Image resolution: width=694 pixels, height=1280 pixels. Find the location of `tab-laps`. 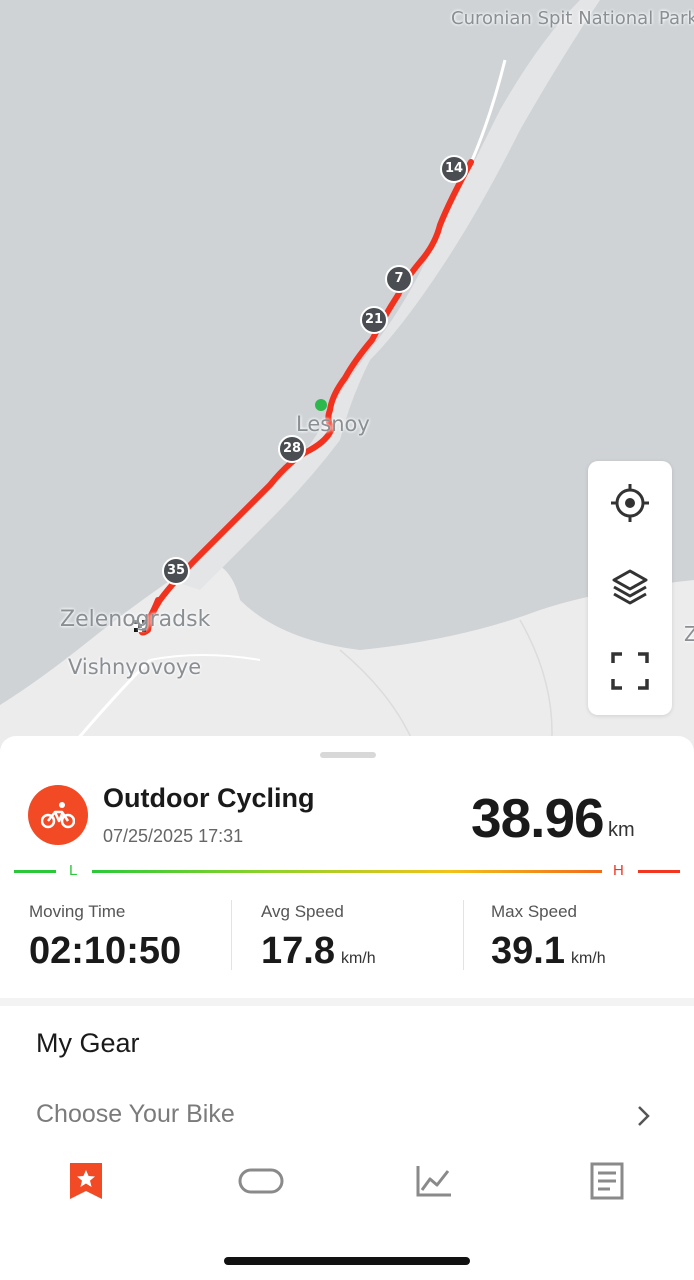

tab-laps is located at coordinates (261, 1181).